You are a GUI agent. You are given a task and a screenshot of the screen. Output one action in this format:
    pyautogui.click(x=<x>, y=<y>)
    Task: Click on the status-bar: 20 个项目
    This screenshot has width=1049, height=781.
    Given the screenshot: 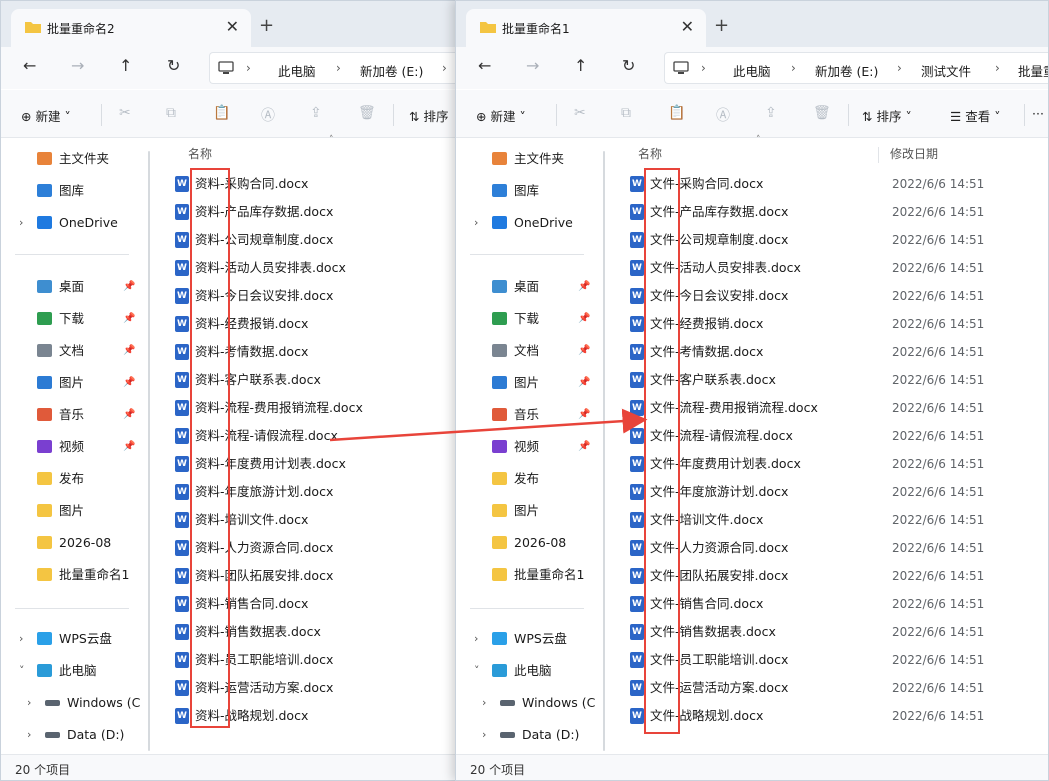 What is the action you would take?
    pyautogui.click(x=235, y=767)
    